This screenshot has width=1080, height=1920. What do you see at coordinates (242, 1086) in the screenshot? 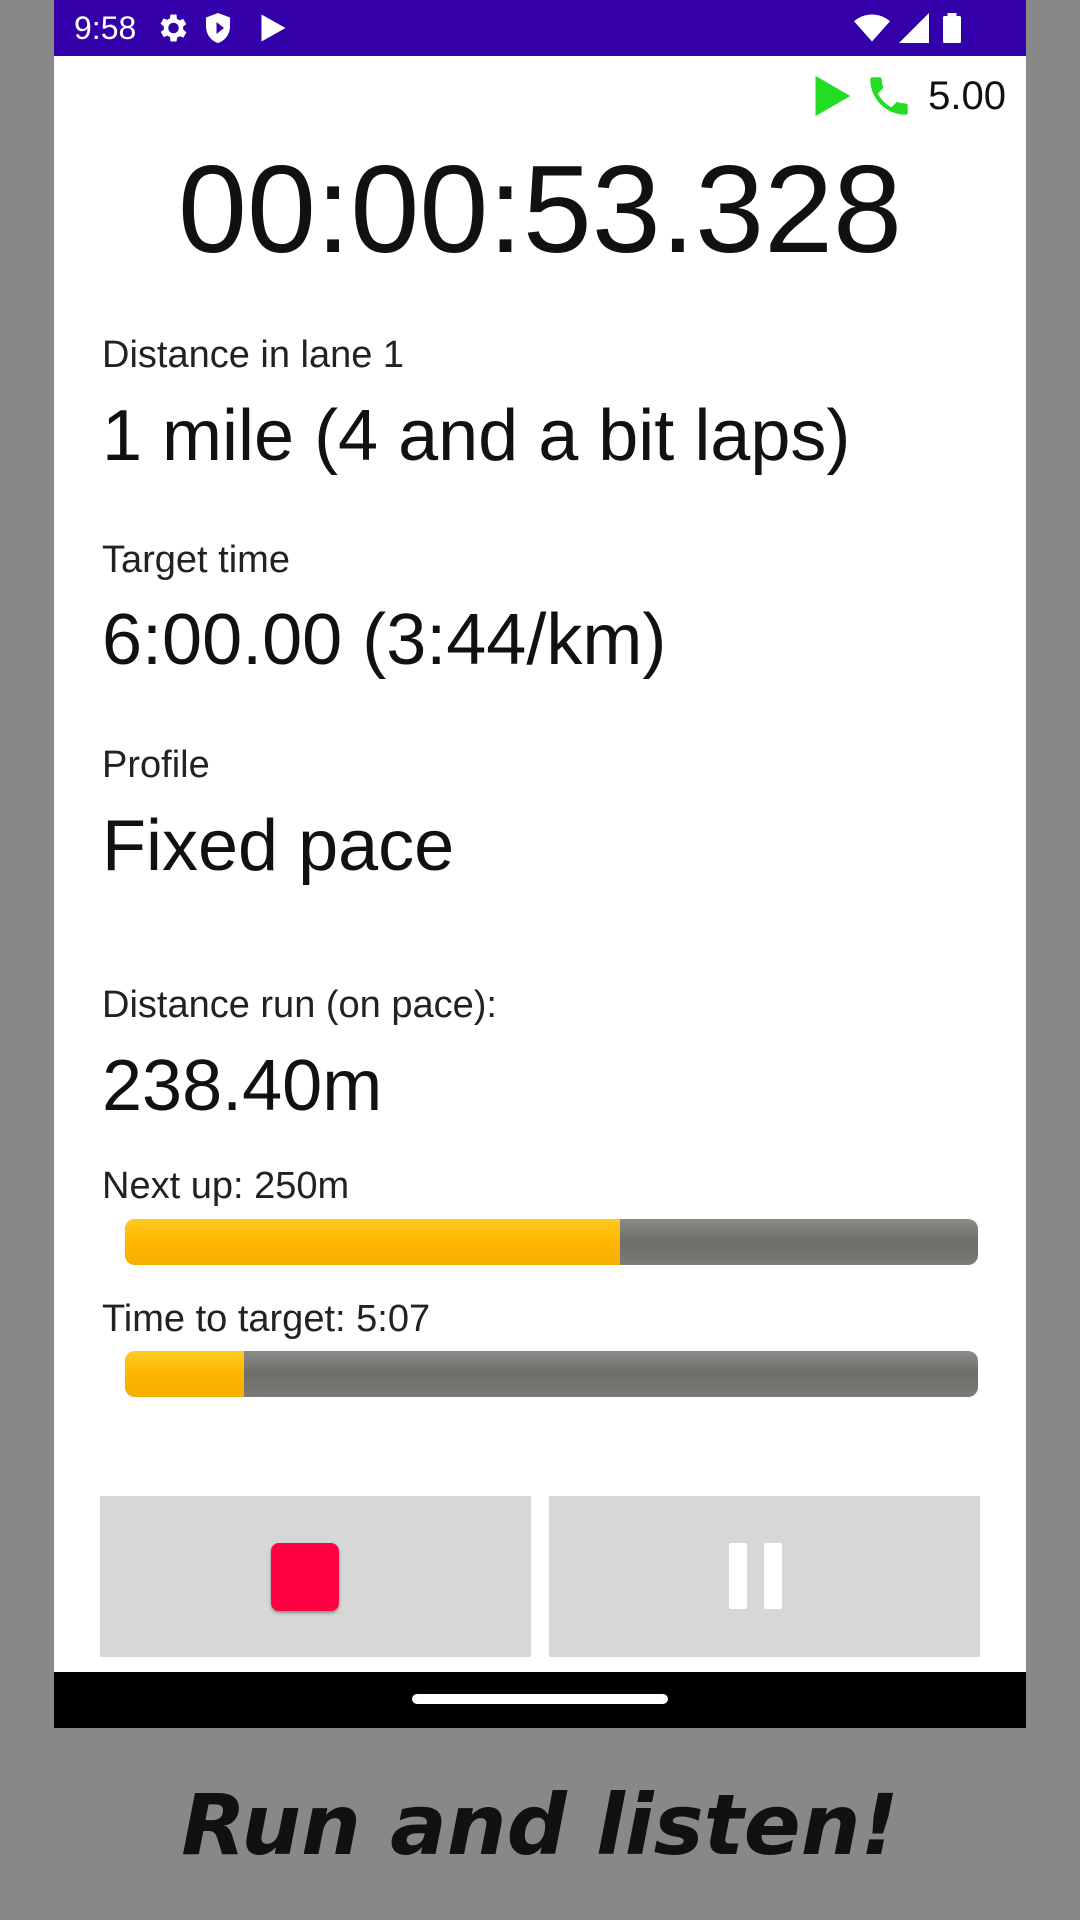
I see `distance-run-value: 238.40m` at bounding box center [242, 1086].